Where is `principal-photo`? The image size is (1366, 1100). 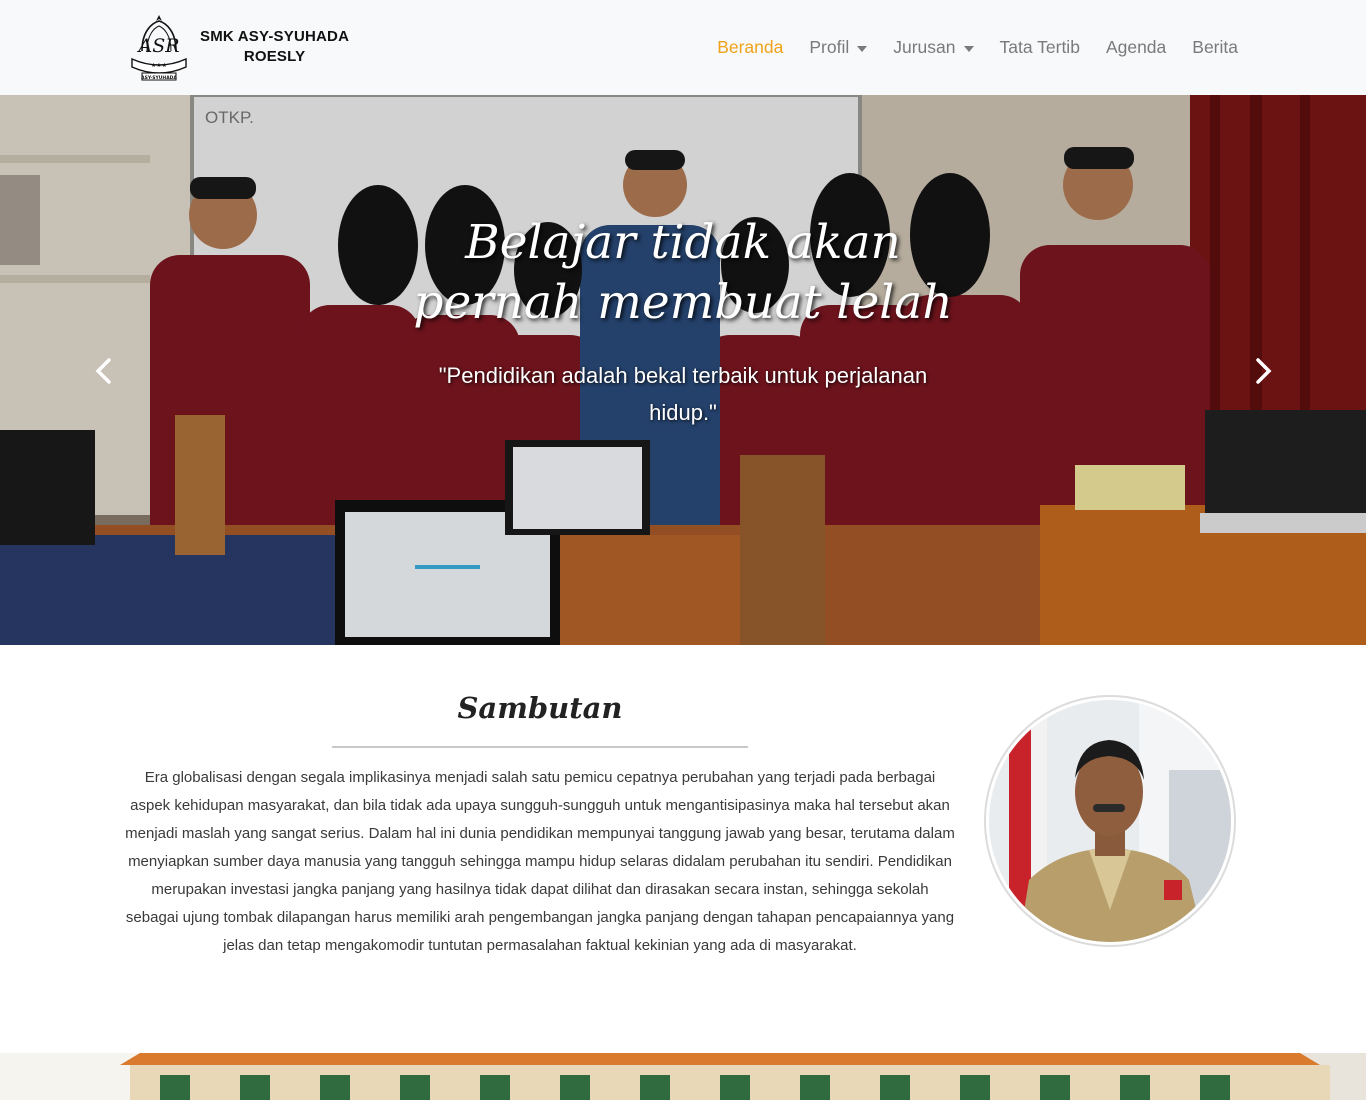 principal-photo is located at coordinates (1110, 821).